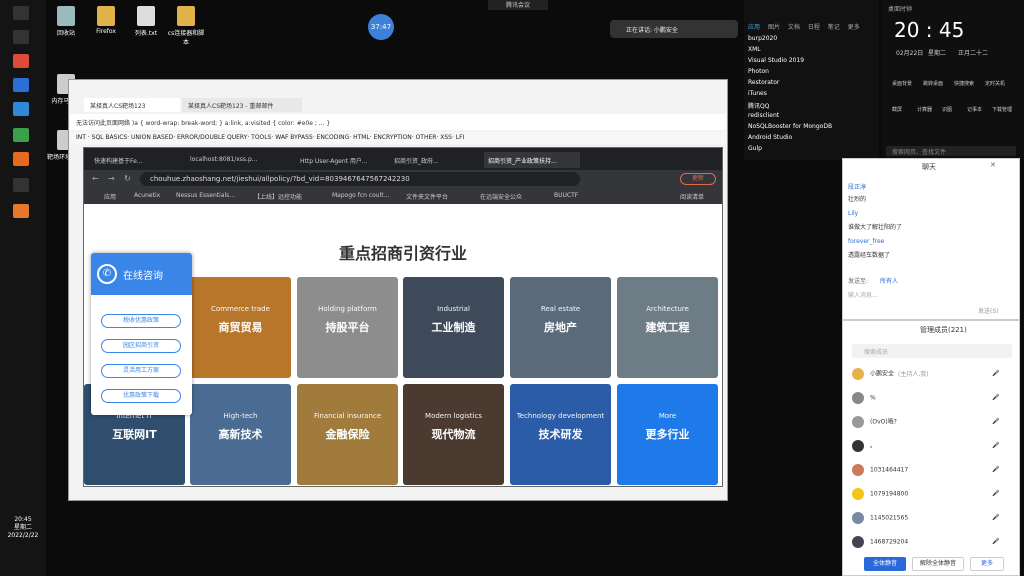 This screenshot has width=1024, height=576. Describe the element at coordinates (885, 564) in the screenshot. I see `mute-all-button: 全体静音` at that location.